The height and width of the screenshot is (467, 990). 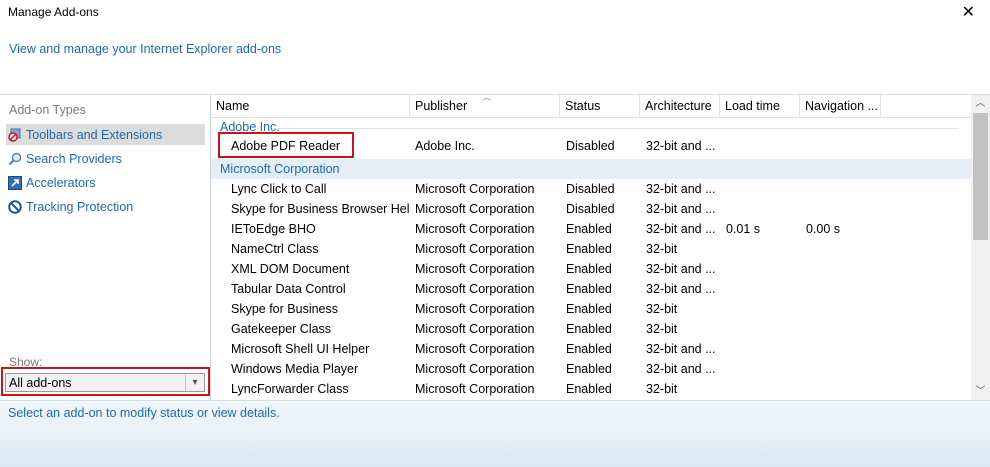 I want to click on column-header-name: Name, so click(x=310, y=106).